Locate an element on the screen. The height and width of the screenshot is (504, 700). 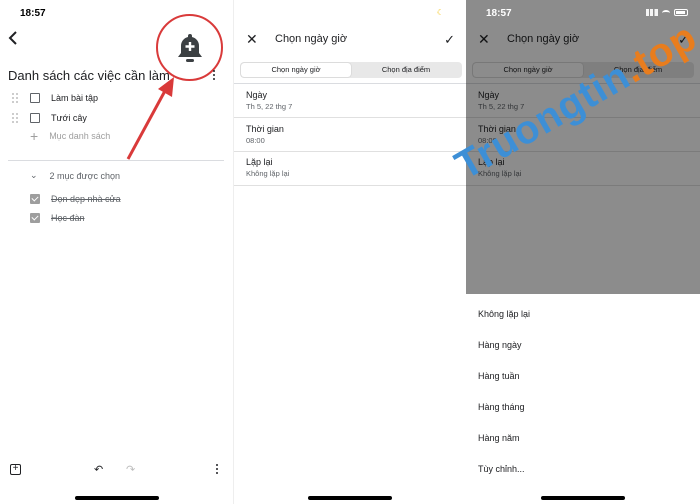
bottom-toolbar: + ↶ ↷ is located at coordinates (116, 471).